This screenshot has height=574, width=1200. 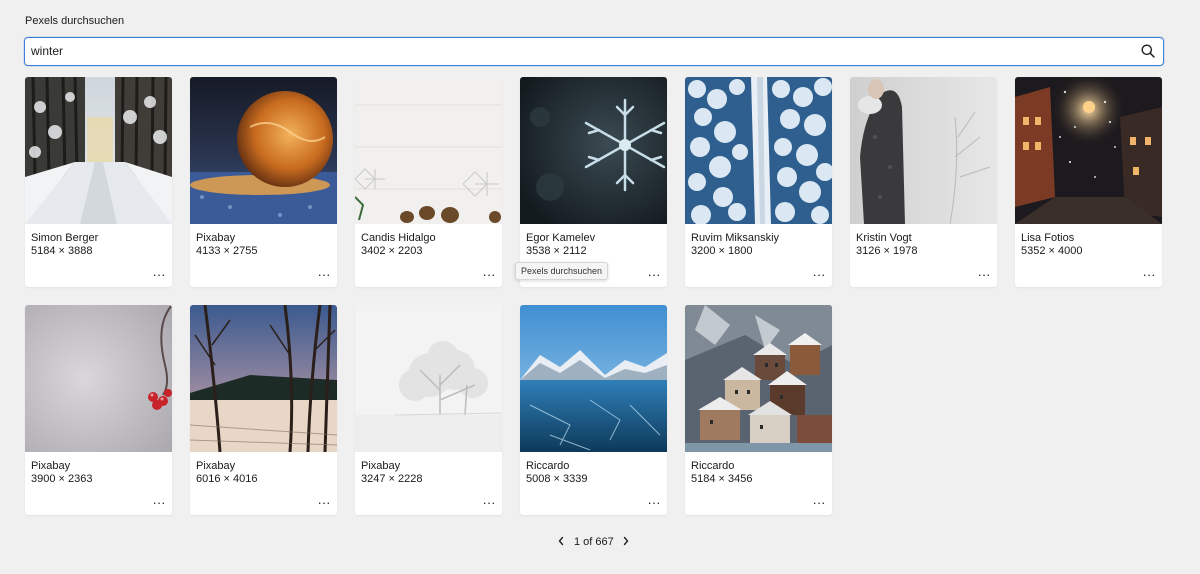 I want to click on image-card: Ruvim Miksanskiy 3200 × 1800 ···, so click(x=758, y=182).